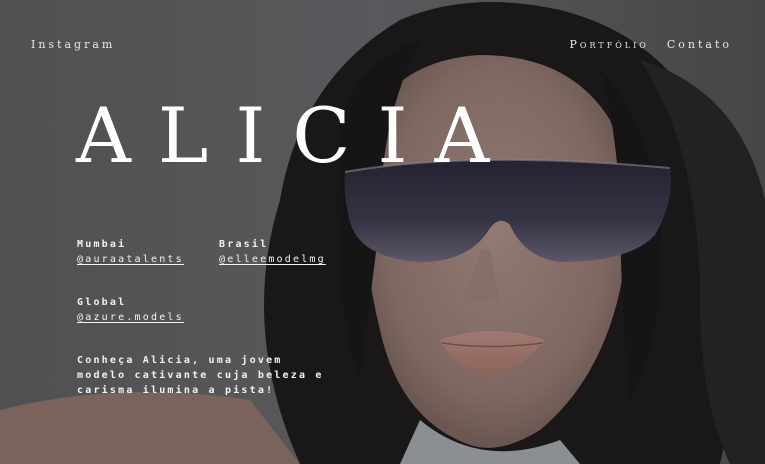 The height and width of the screenshot is (464, 765). Describe the element at coordinates (272, 259) in the screenshot. I see `agency-handle-link: @elleemodelmg` at that location.